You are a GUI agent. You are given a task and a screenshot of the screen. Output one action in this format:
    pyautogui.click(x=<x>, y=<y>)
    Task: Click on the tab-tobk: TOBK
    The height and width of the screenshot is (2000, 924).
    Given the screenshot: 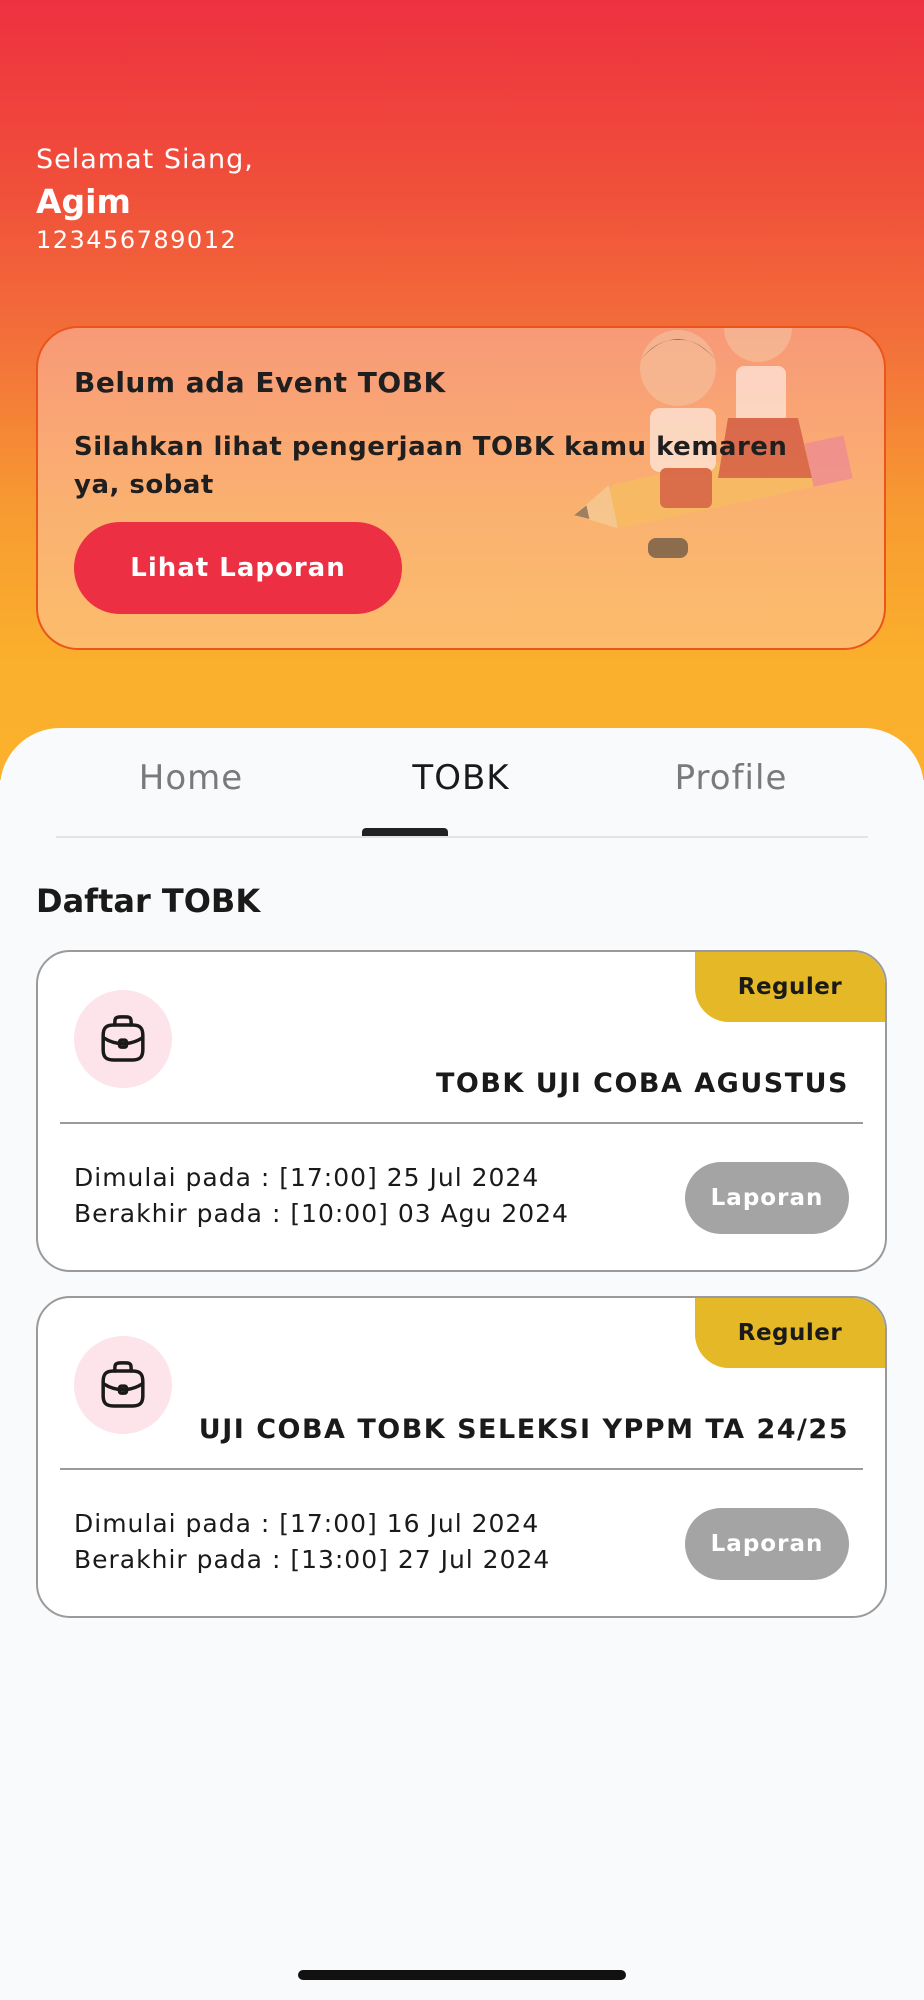 What is the action you would take?
    pyautogui.click(x=461, y=778)
    